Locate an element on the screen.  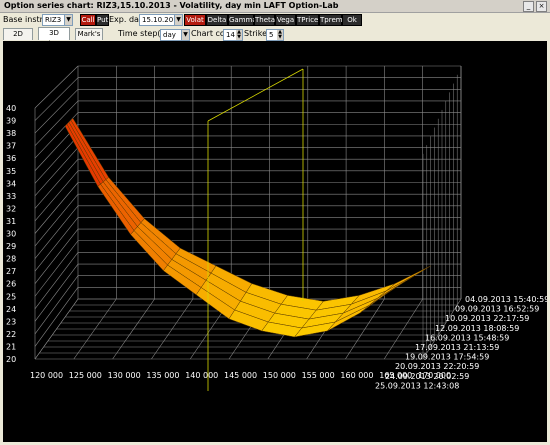
z-tick-label: 21 is located at coordinates (11, 346).